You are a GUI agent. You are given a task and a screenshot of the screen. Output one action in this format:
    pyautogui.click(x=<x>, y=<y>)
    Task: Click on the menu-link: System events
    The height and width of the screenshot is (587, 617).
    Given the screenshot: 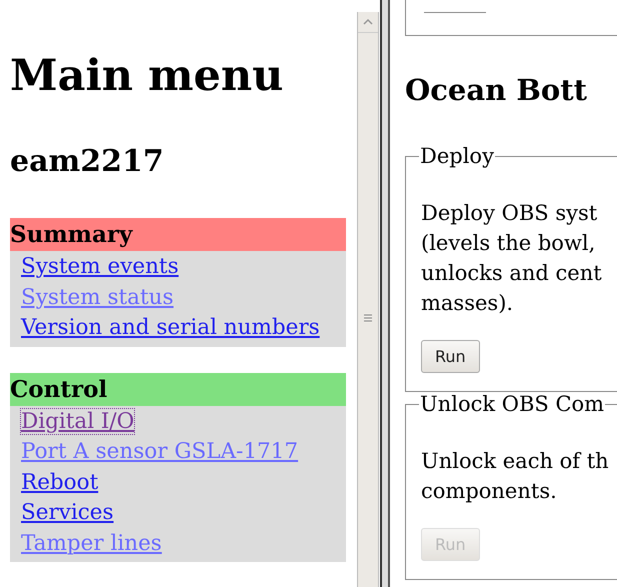 What is the action you would take?
    pyautogui.click(x=100, y=266)
    